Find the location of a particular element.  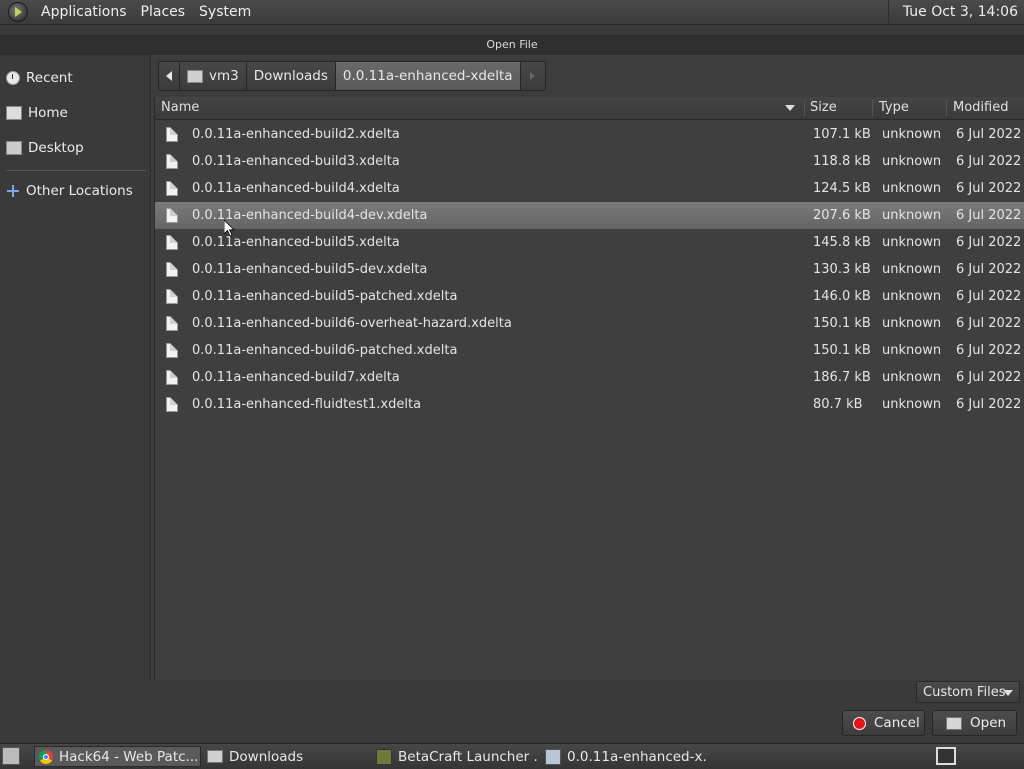

file-name: 0.0.11a-enhanced-build5-dev.xdelta is located at coordinates (310, 269).